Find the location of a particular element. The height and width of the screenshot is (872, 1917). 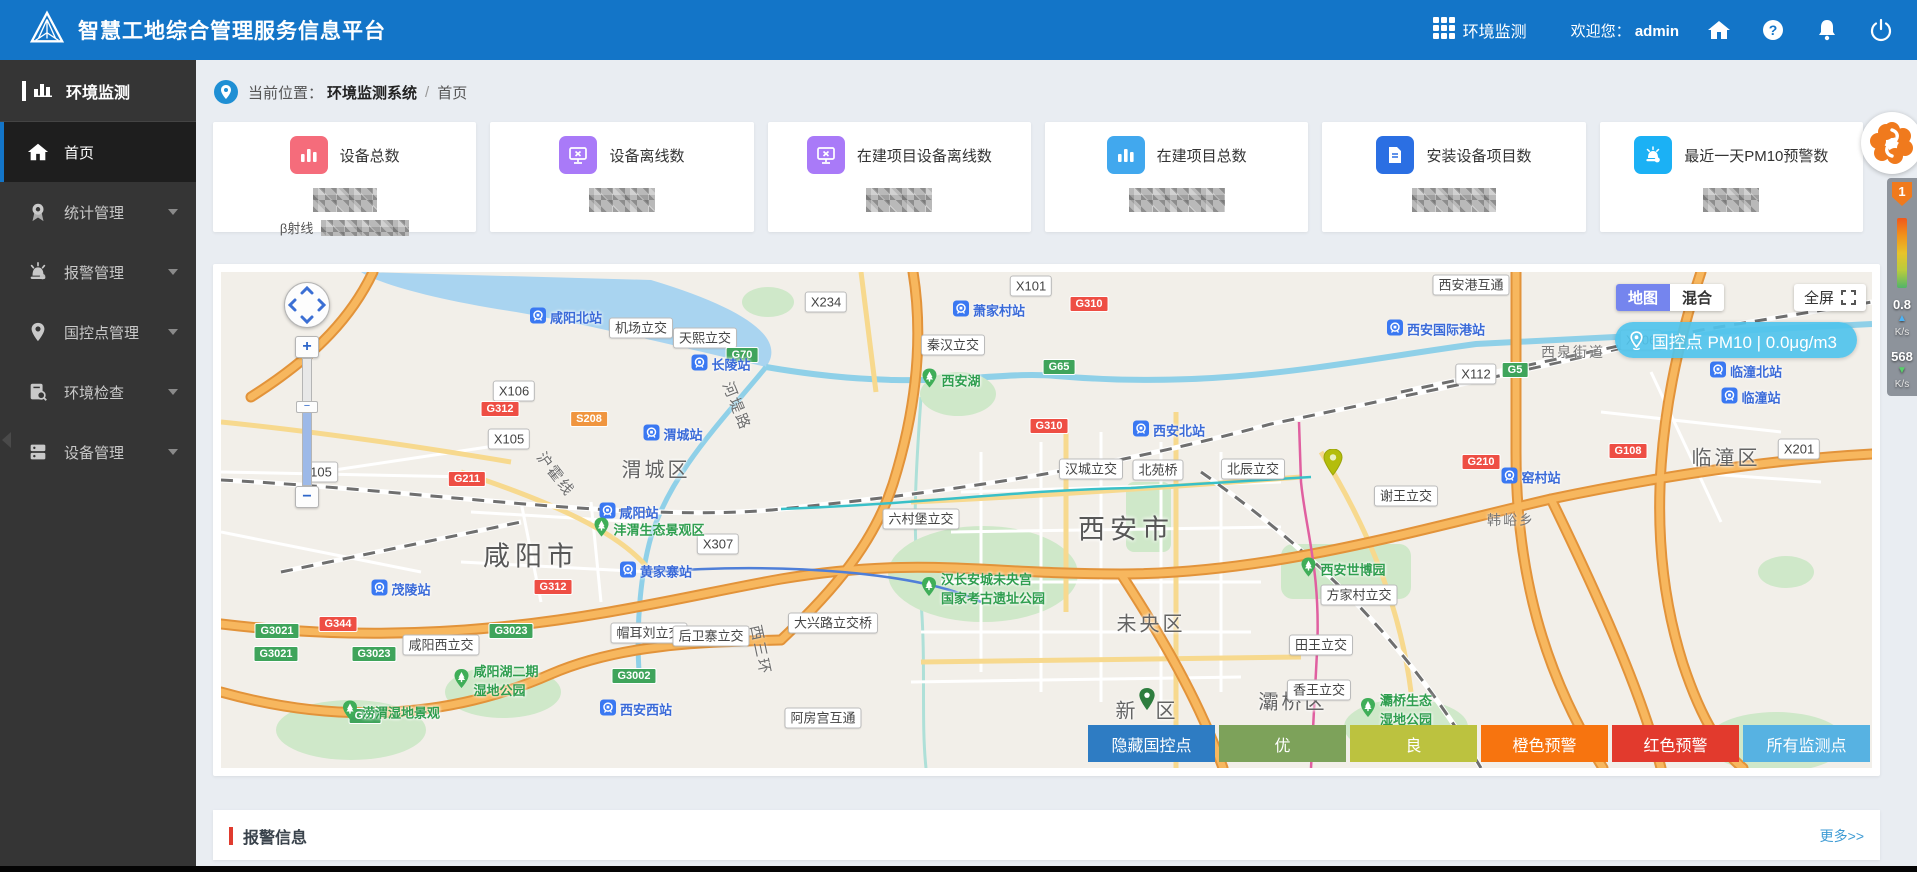

stat-card-subvalue-redacted is located at coordinates (365, 227).